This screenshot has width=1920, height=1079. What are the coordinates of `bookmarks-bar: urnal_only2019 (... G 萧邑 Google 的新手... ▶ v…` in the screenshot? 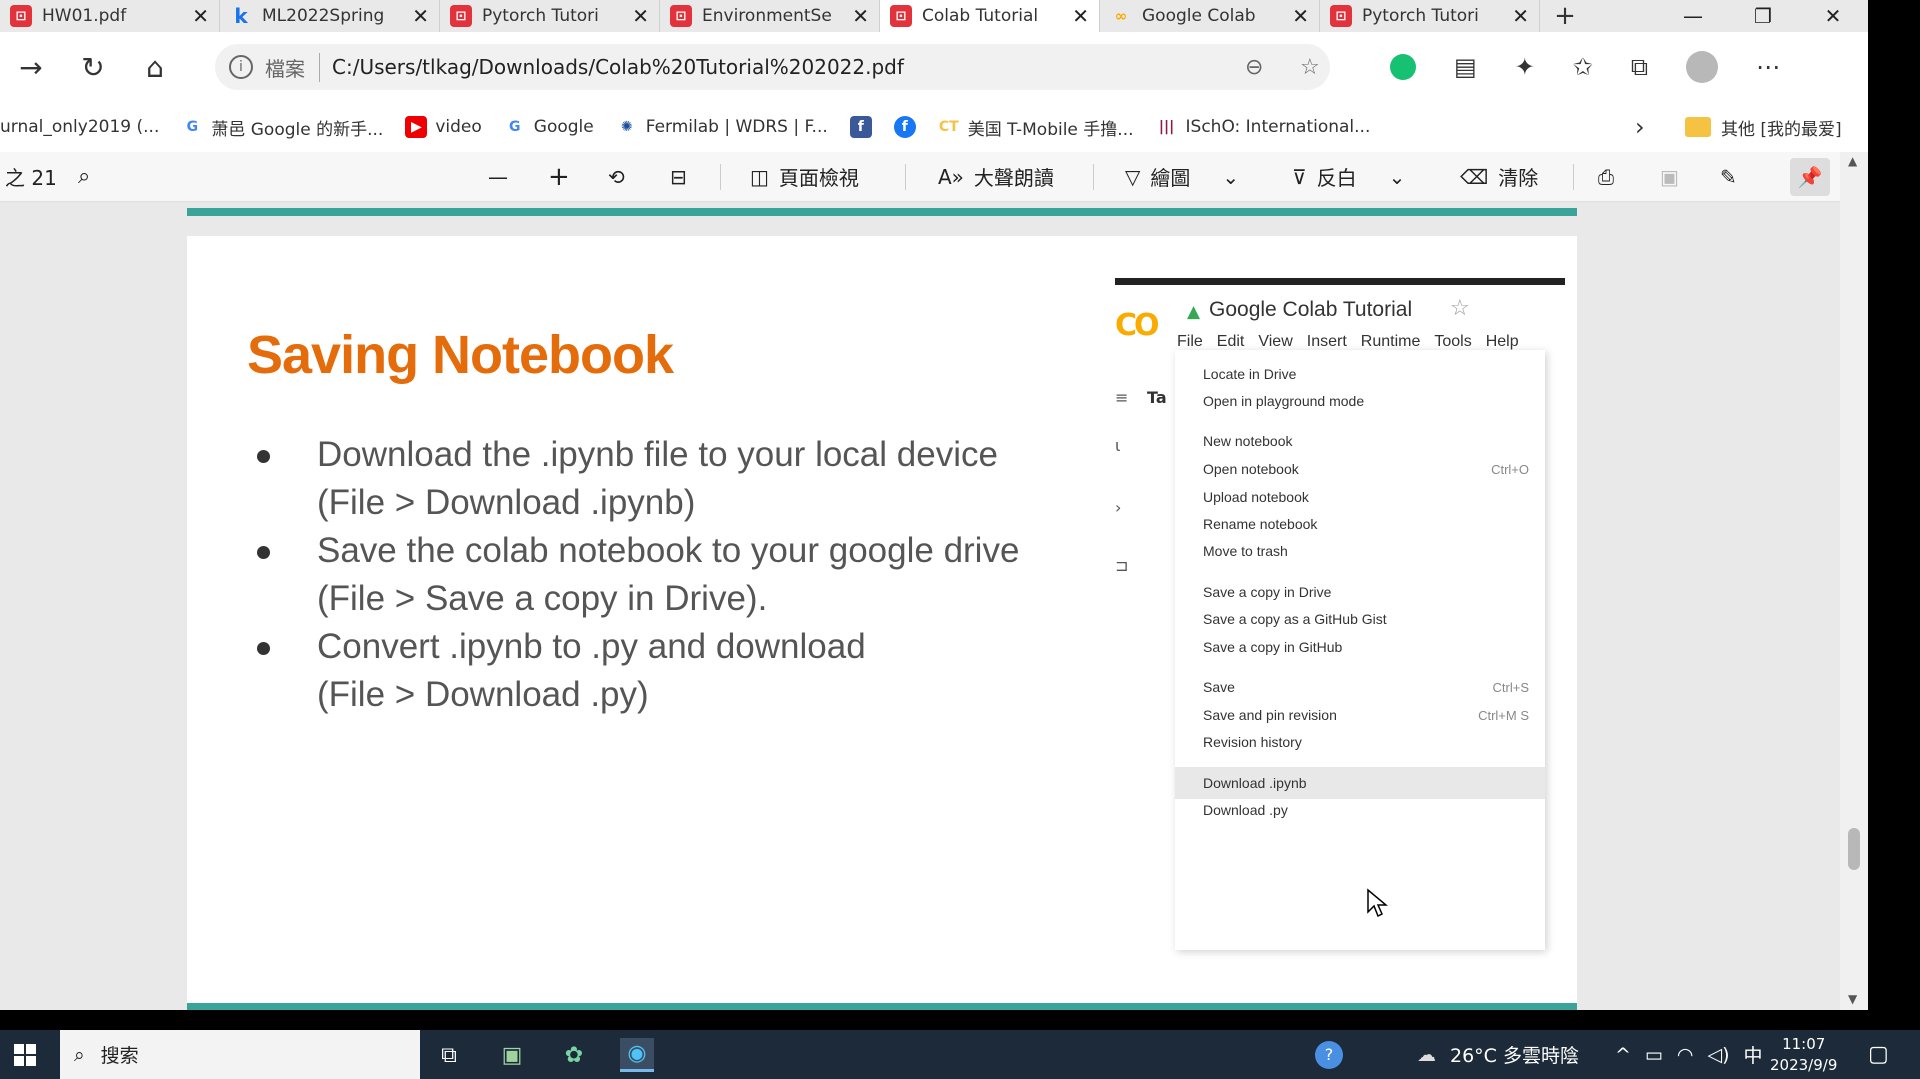 It's located at (934, 127).